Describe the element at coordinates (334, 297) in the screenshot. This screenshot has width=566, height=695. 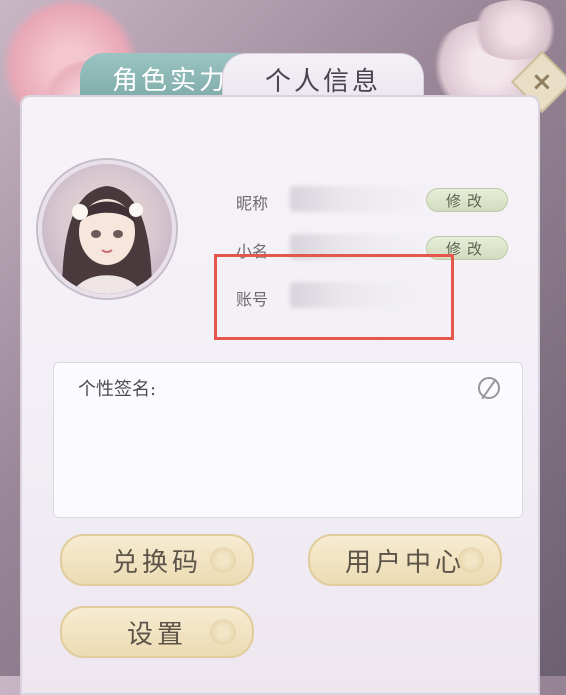
I see `account-highlight-box` at that location.